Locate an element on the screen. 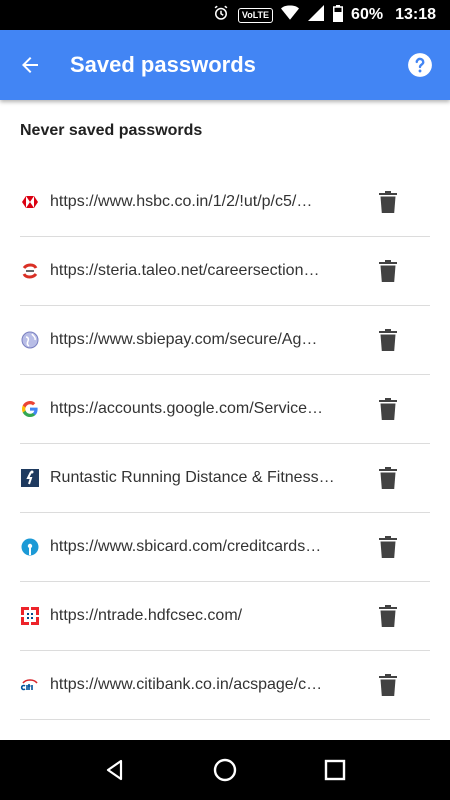  help-button is located at coordinates (420, 65).